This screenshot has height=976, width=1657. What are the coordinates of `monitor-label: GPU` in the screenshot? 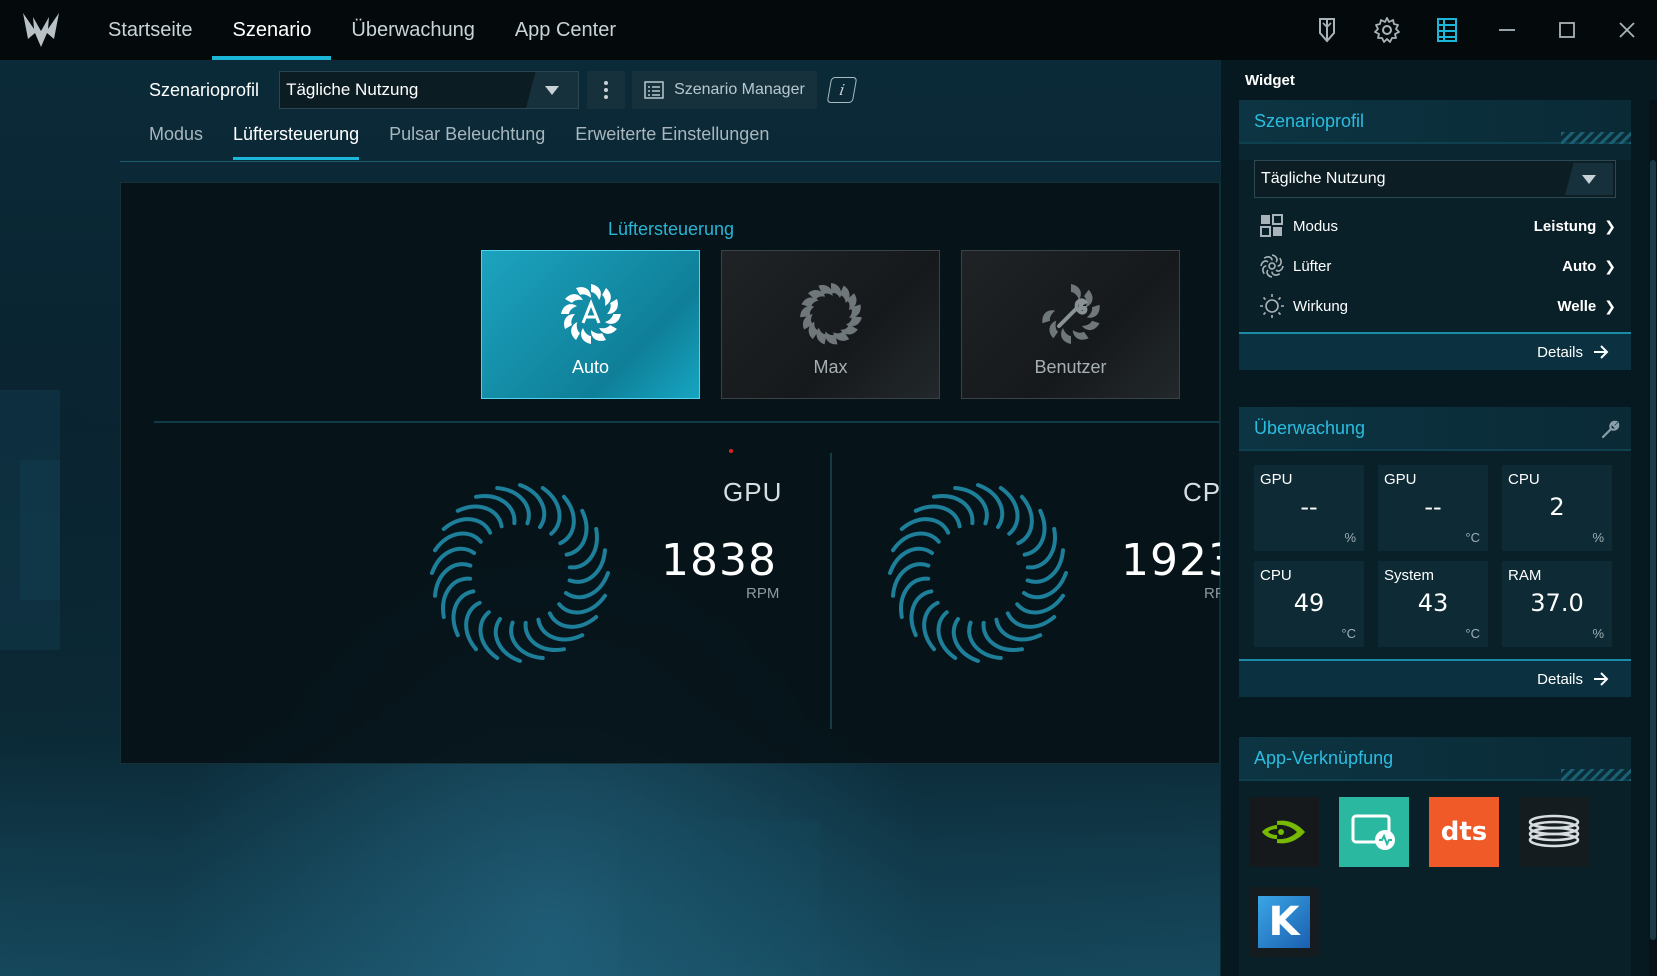 It's located at (1276, 479).